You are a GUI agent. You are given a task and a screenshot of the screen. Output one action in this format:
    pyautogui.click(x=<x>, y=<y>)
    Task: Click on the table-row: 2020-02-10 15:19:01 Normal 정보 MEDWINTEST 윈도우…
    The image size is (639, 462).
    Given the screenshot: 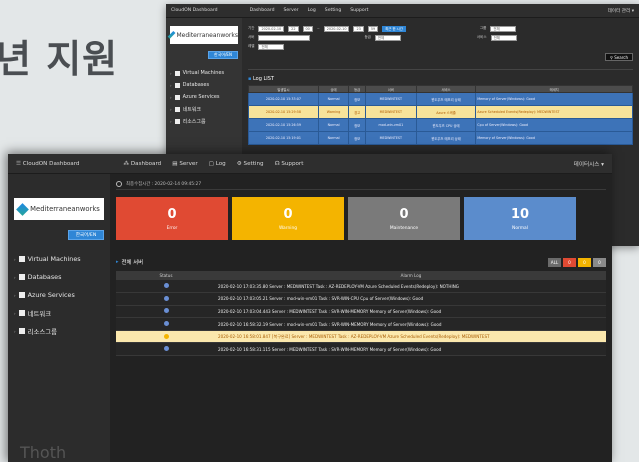 What is the action you would take?
    pyautogui.click(x=440, y=138)
    